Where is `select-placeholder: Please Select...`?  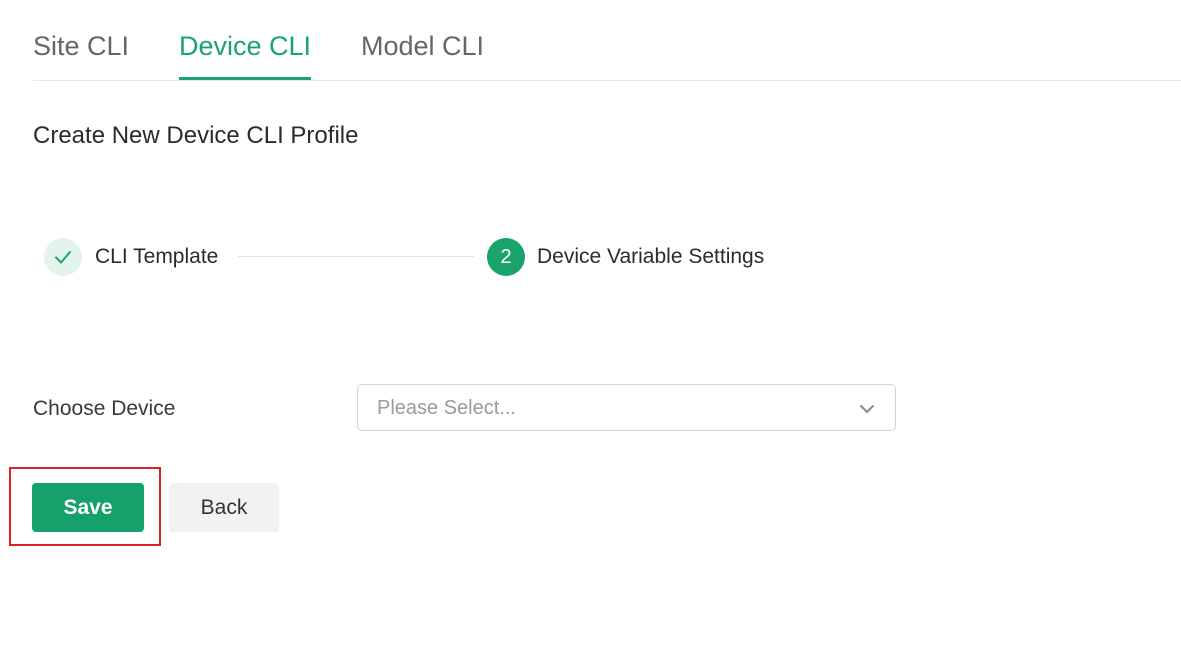 select-placeholder: Please Select... is located at coordinates (446, 408).